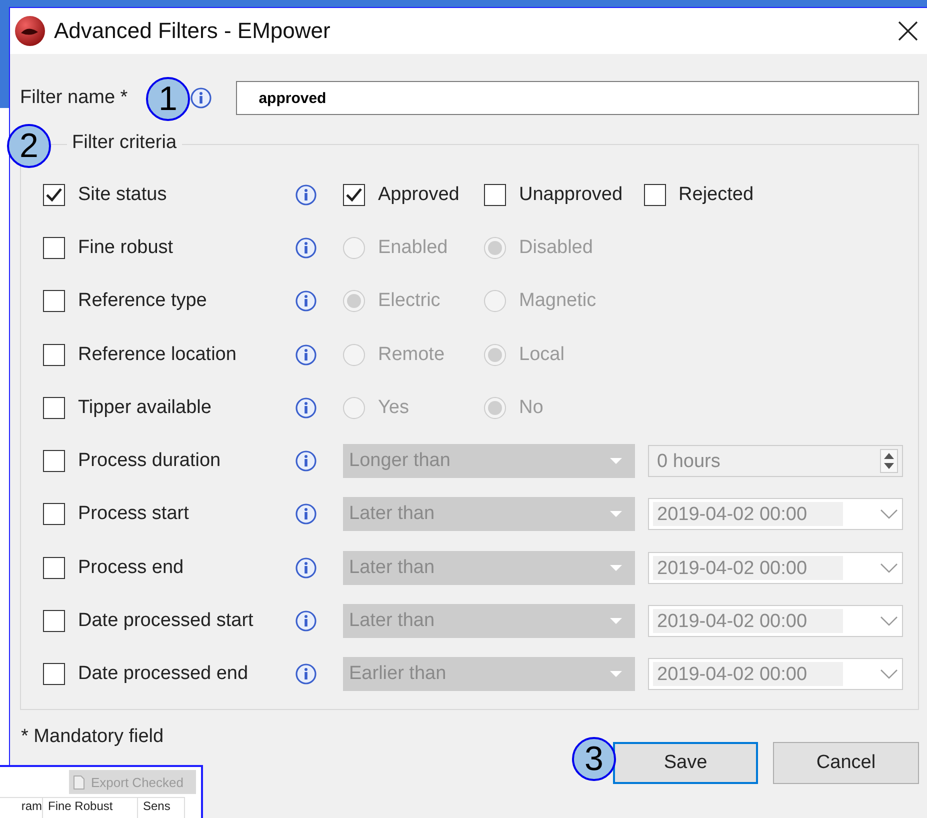 The width and height of the screenshot is (927, 818). I want to click on option-label: Remote, so click(411, 355).